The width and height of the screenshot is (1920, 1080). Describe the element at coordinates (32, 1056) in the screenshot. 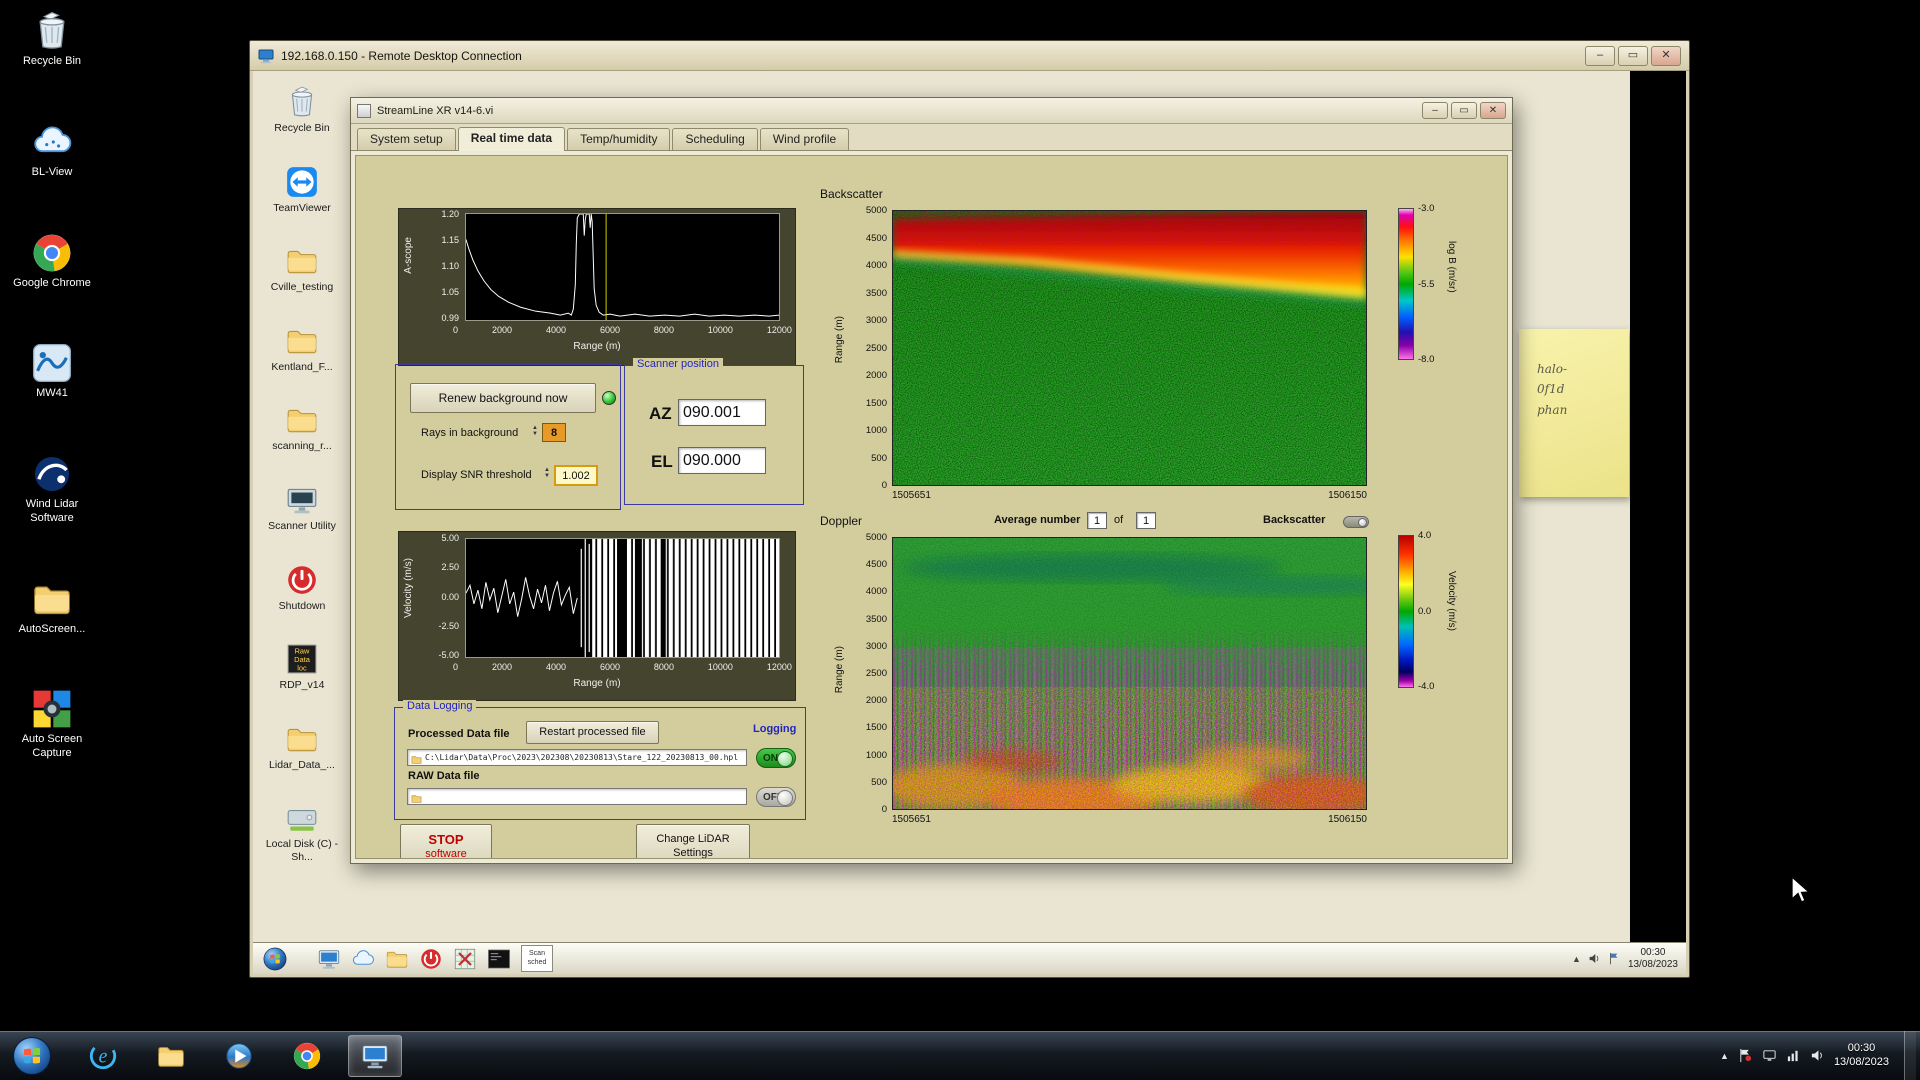

I see `start-button` at that location.